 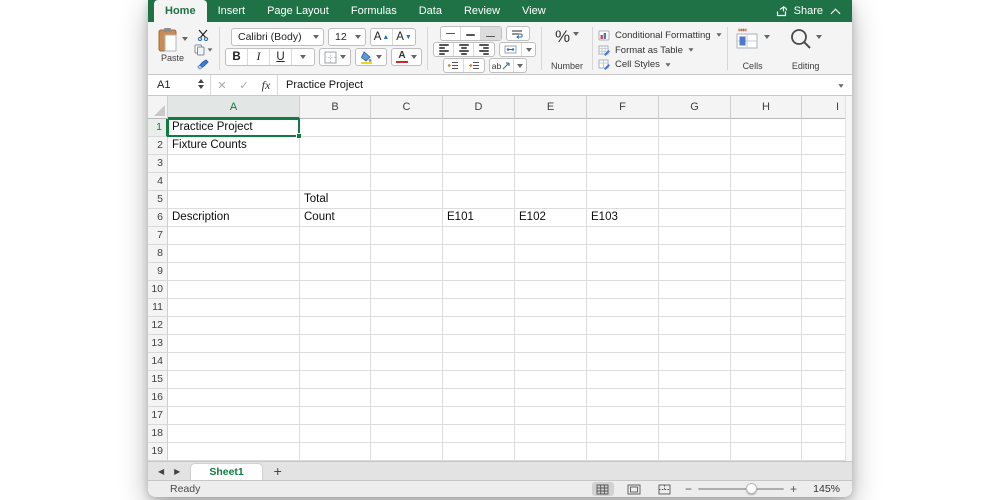 What do you see at coordinates (479, 416) in the screenshot?
I see `cell-D17` at bounding box center [479, 416].